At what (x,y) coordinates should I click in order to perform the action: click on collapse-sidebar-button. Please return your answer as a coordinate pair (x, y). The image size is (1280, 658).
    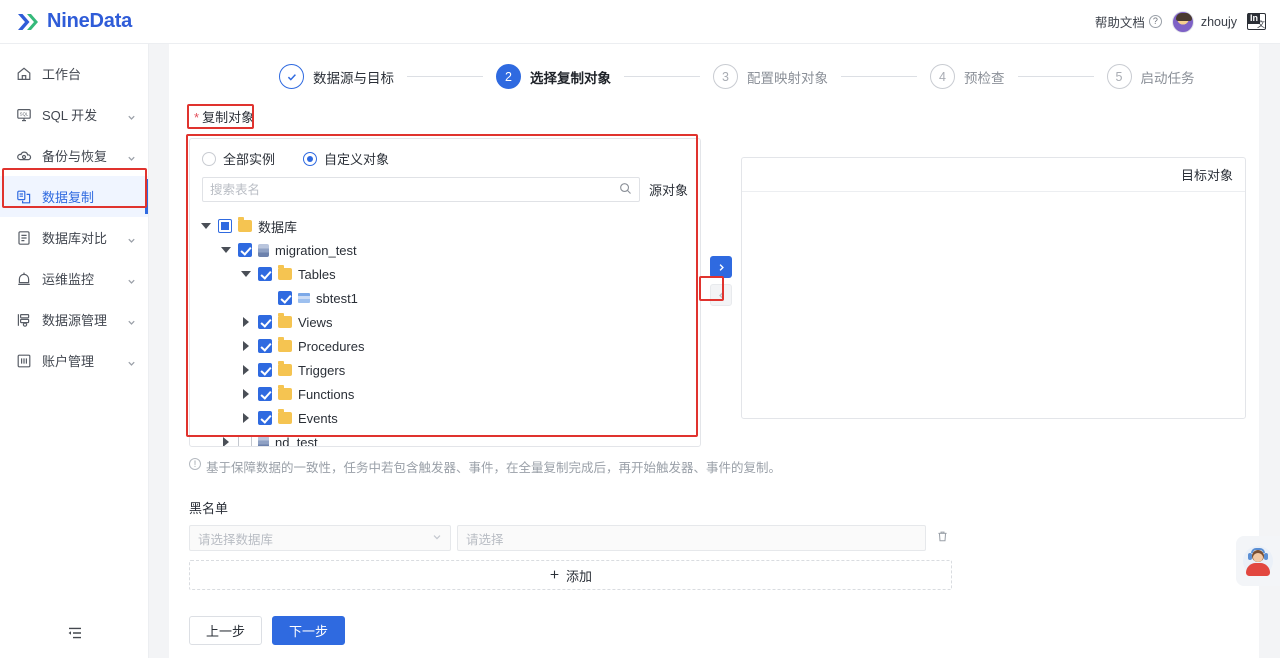
    Looking at the image, I should click on (74, 634).